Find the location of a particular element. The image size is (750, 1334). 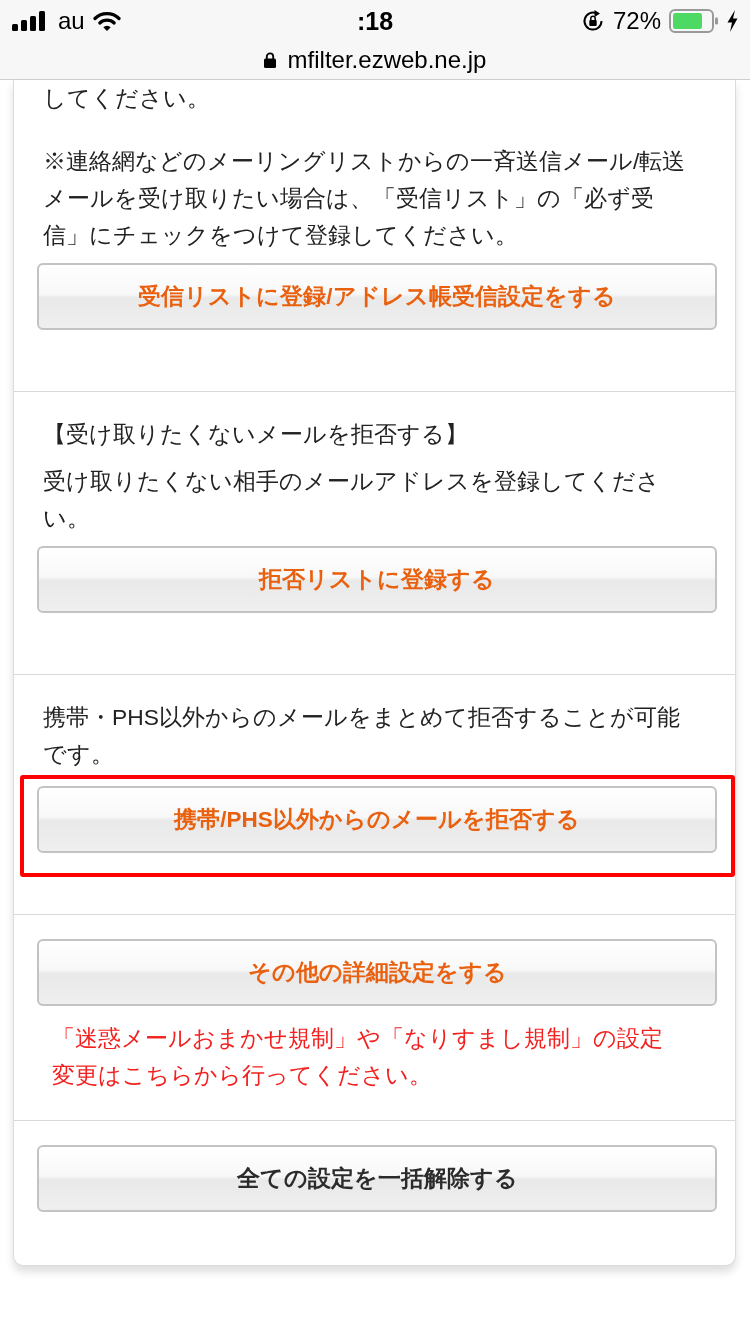

settings-button: 携帯/PHS以外からのメールを拒否する is located at coordinates (377, 819).